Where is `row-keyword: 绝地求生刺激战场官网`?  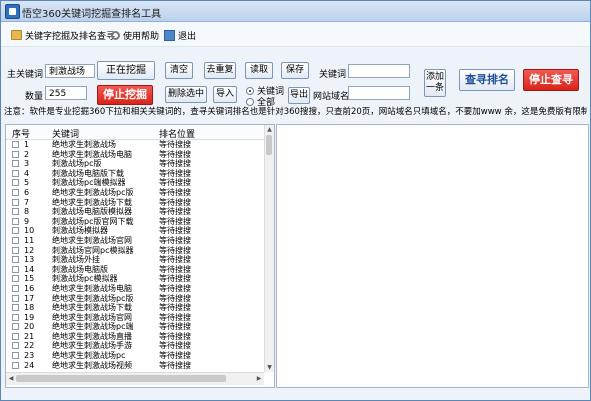 row-keyword: 绝地求生刺激战场官网 is located at coordinates (92, 240).